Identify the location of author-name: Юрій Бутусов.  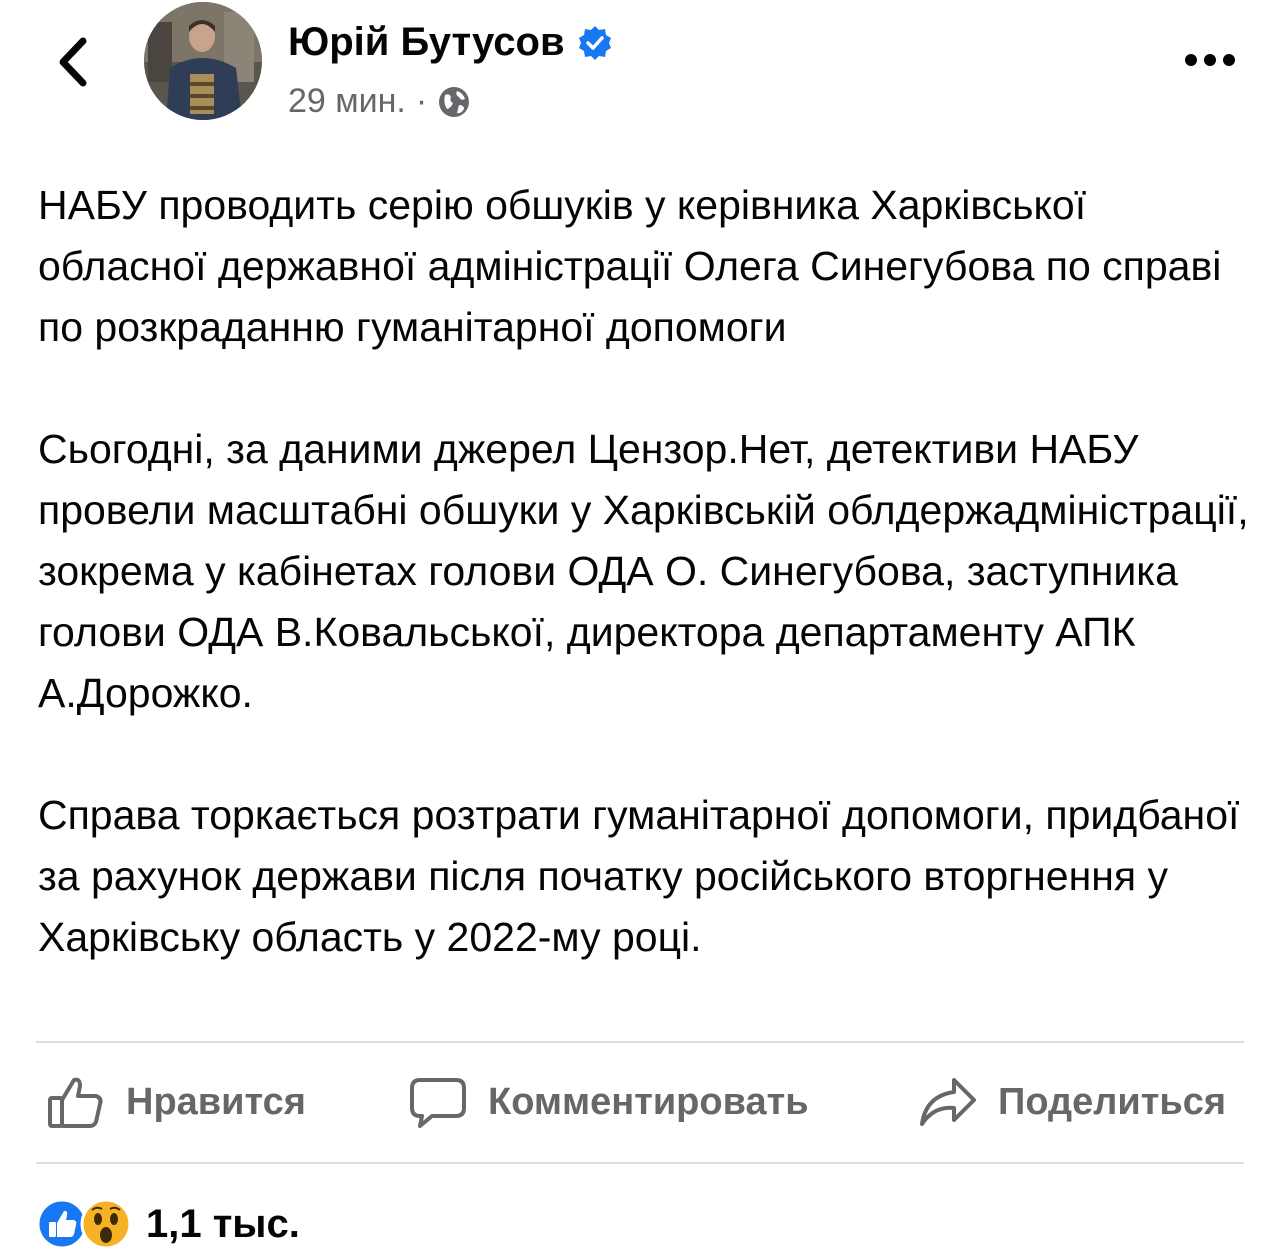
(426, 42).